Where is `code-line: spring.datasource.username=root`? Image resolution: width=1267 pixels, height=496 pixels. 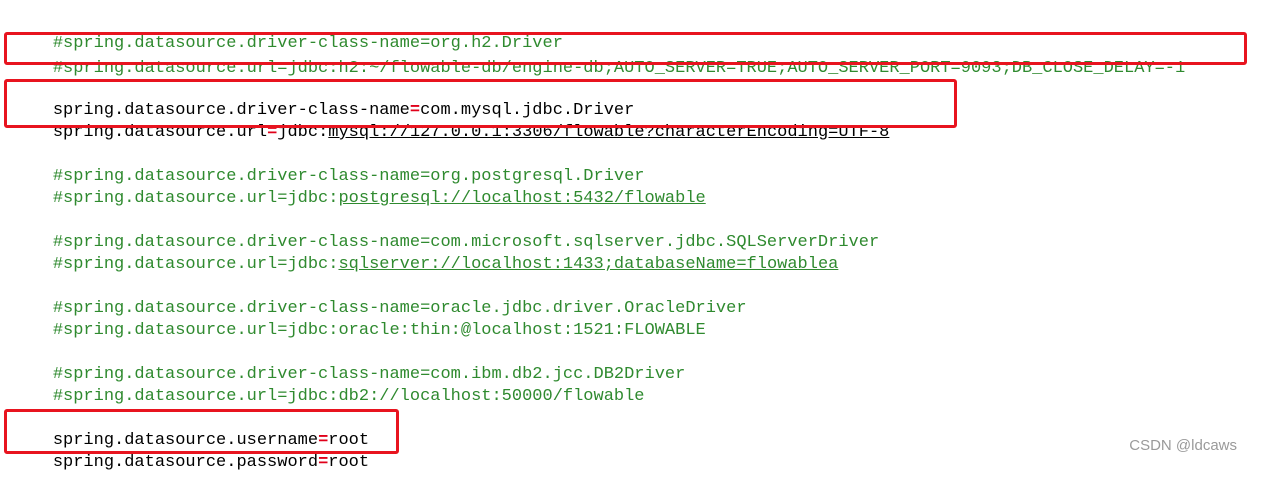 code-line: spring.datasource.username=root is located at coordinates (190, 429).